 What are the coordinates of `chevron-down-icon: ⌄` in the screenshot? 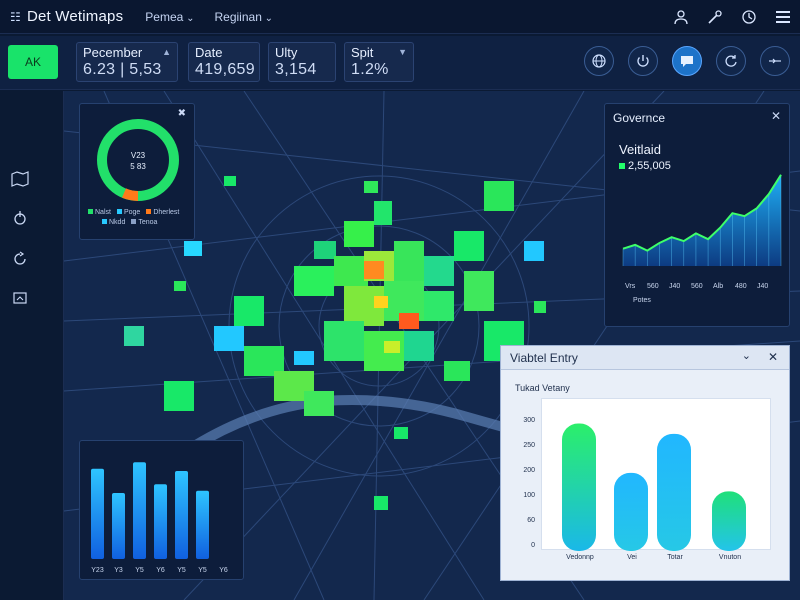 It's located at (746, 355).